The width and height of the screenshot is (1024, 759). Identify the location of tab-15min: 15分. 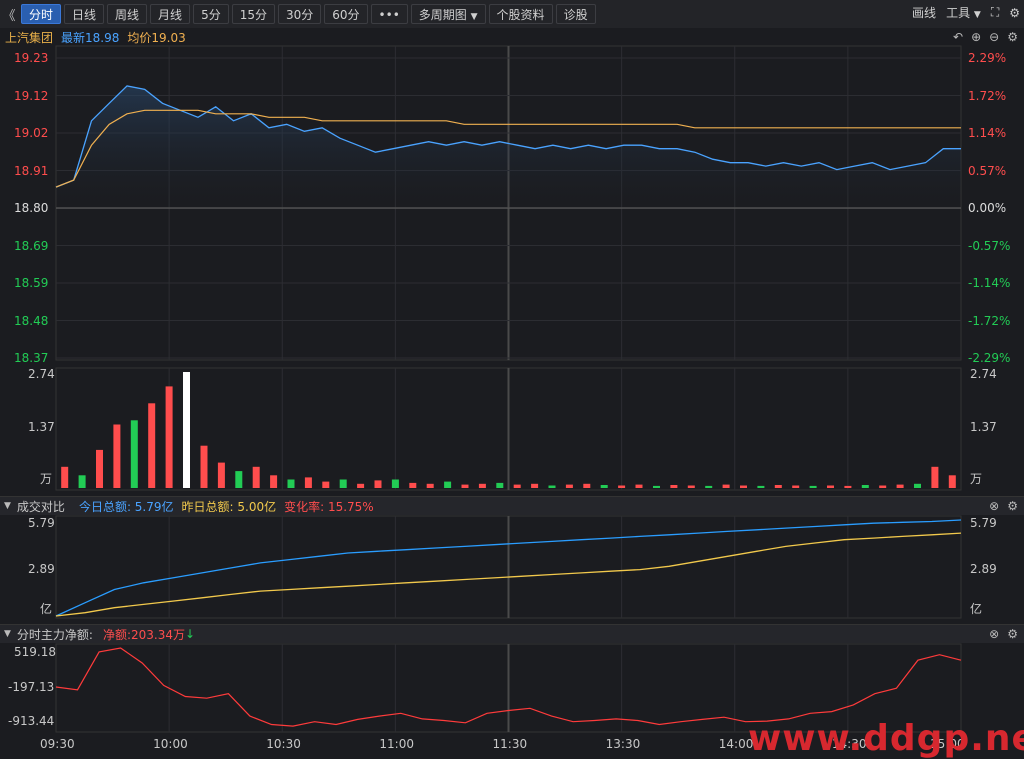
(253, 14).